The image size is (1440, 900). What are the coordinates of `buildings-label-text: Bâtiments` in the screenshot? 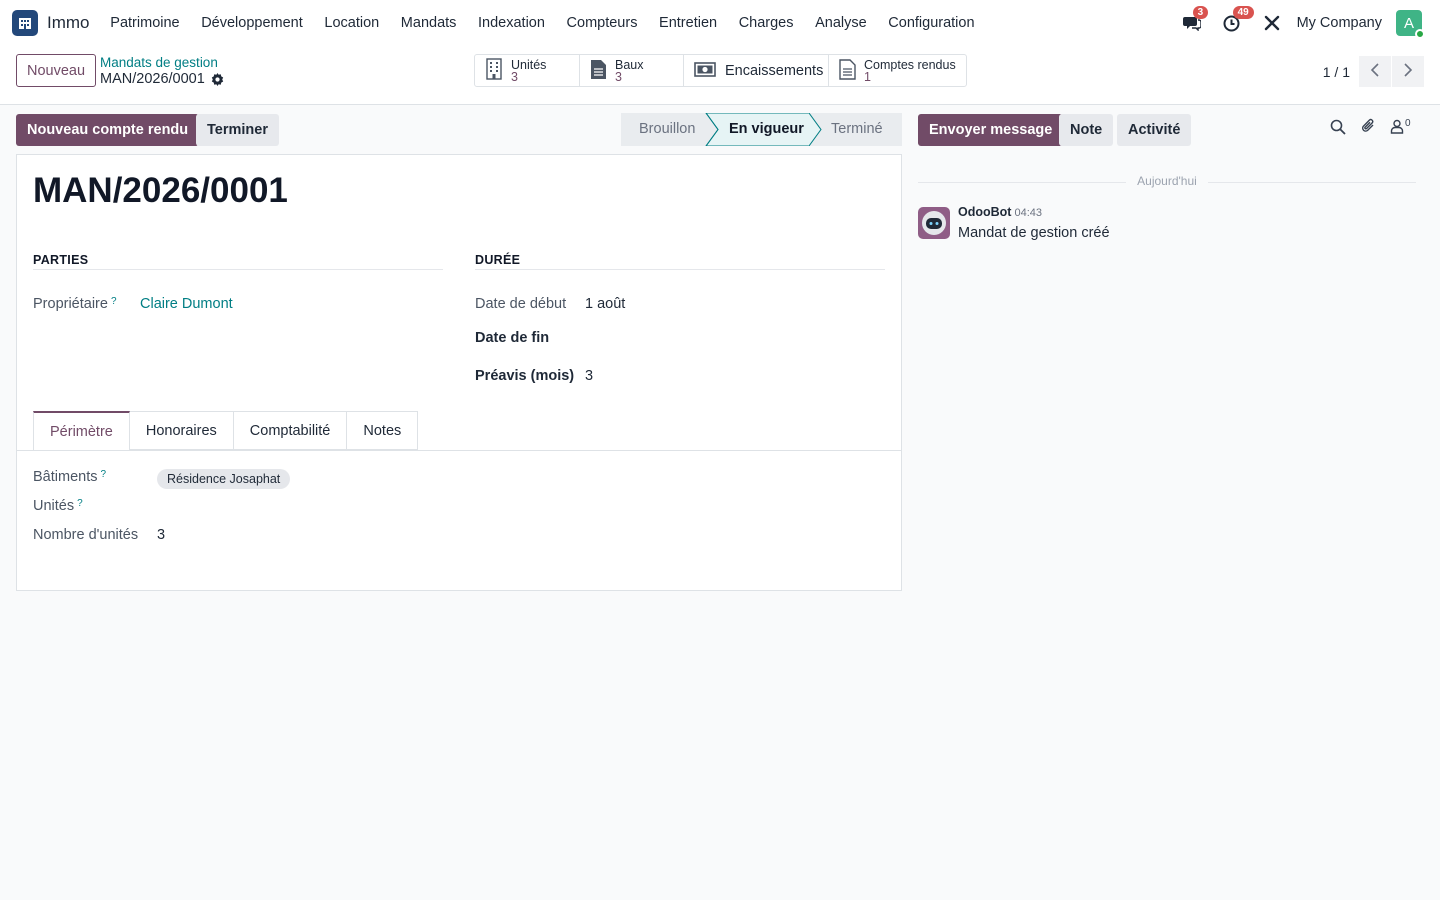 It's located at (65, 477).